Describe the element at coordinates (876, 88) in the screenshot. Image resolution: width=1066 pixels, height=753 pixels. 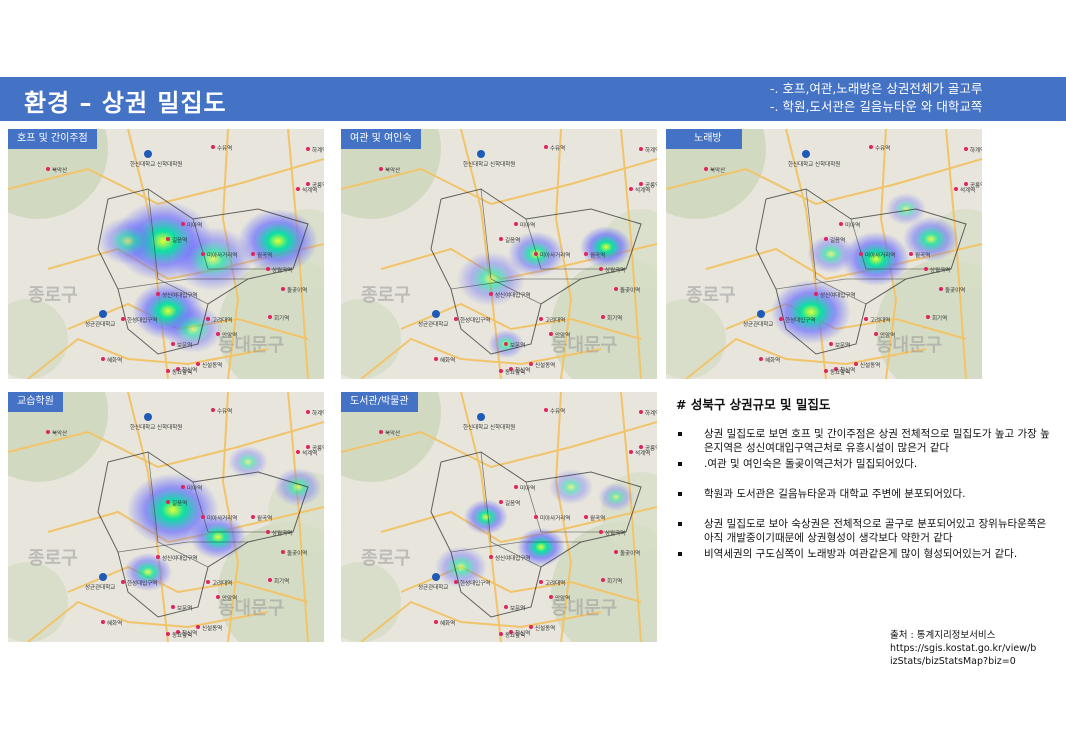
I see `header-note: -. 호프,여관,노래방은 상권전체가 골고루` at that location.